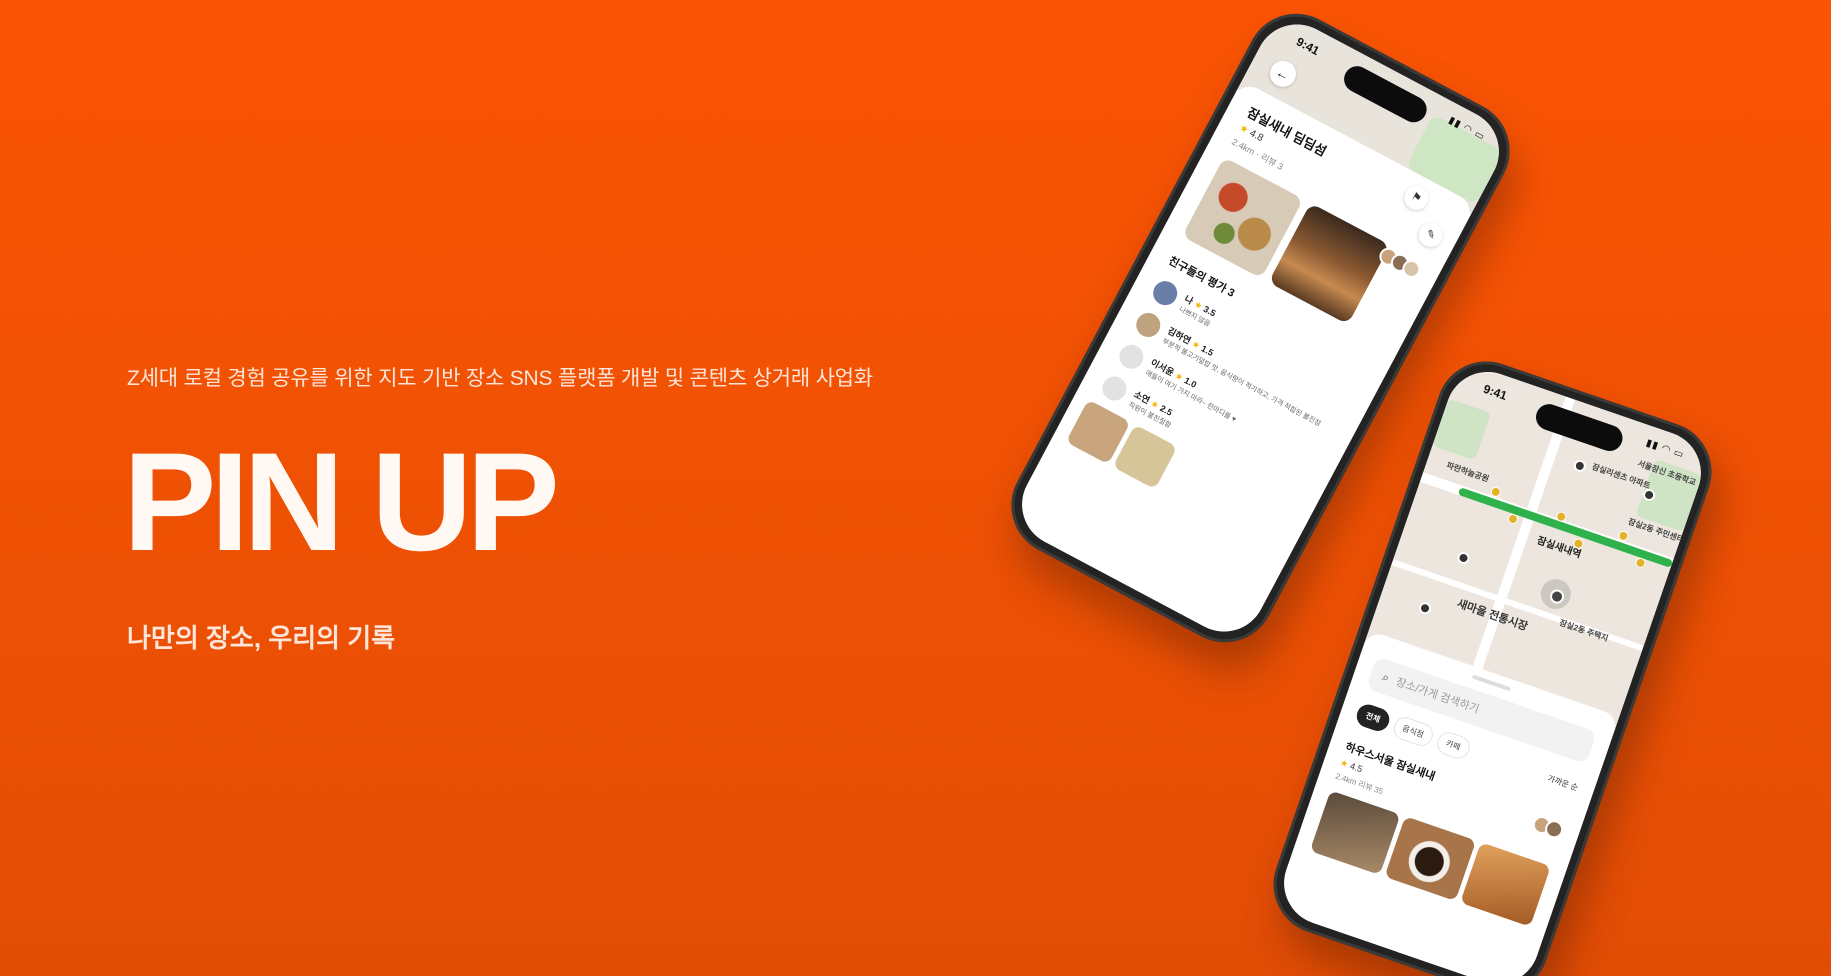 Image resolution: width=1831 pixels, height=976 pixels. I want to click on chip-restaurant: 음식점, so click(1413, 731).